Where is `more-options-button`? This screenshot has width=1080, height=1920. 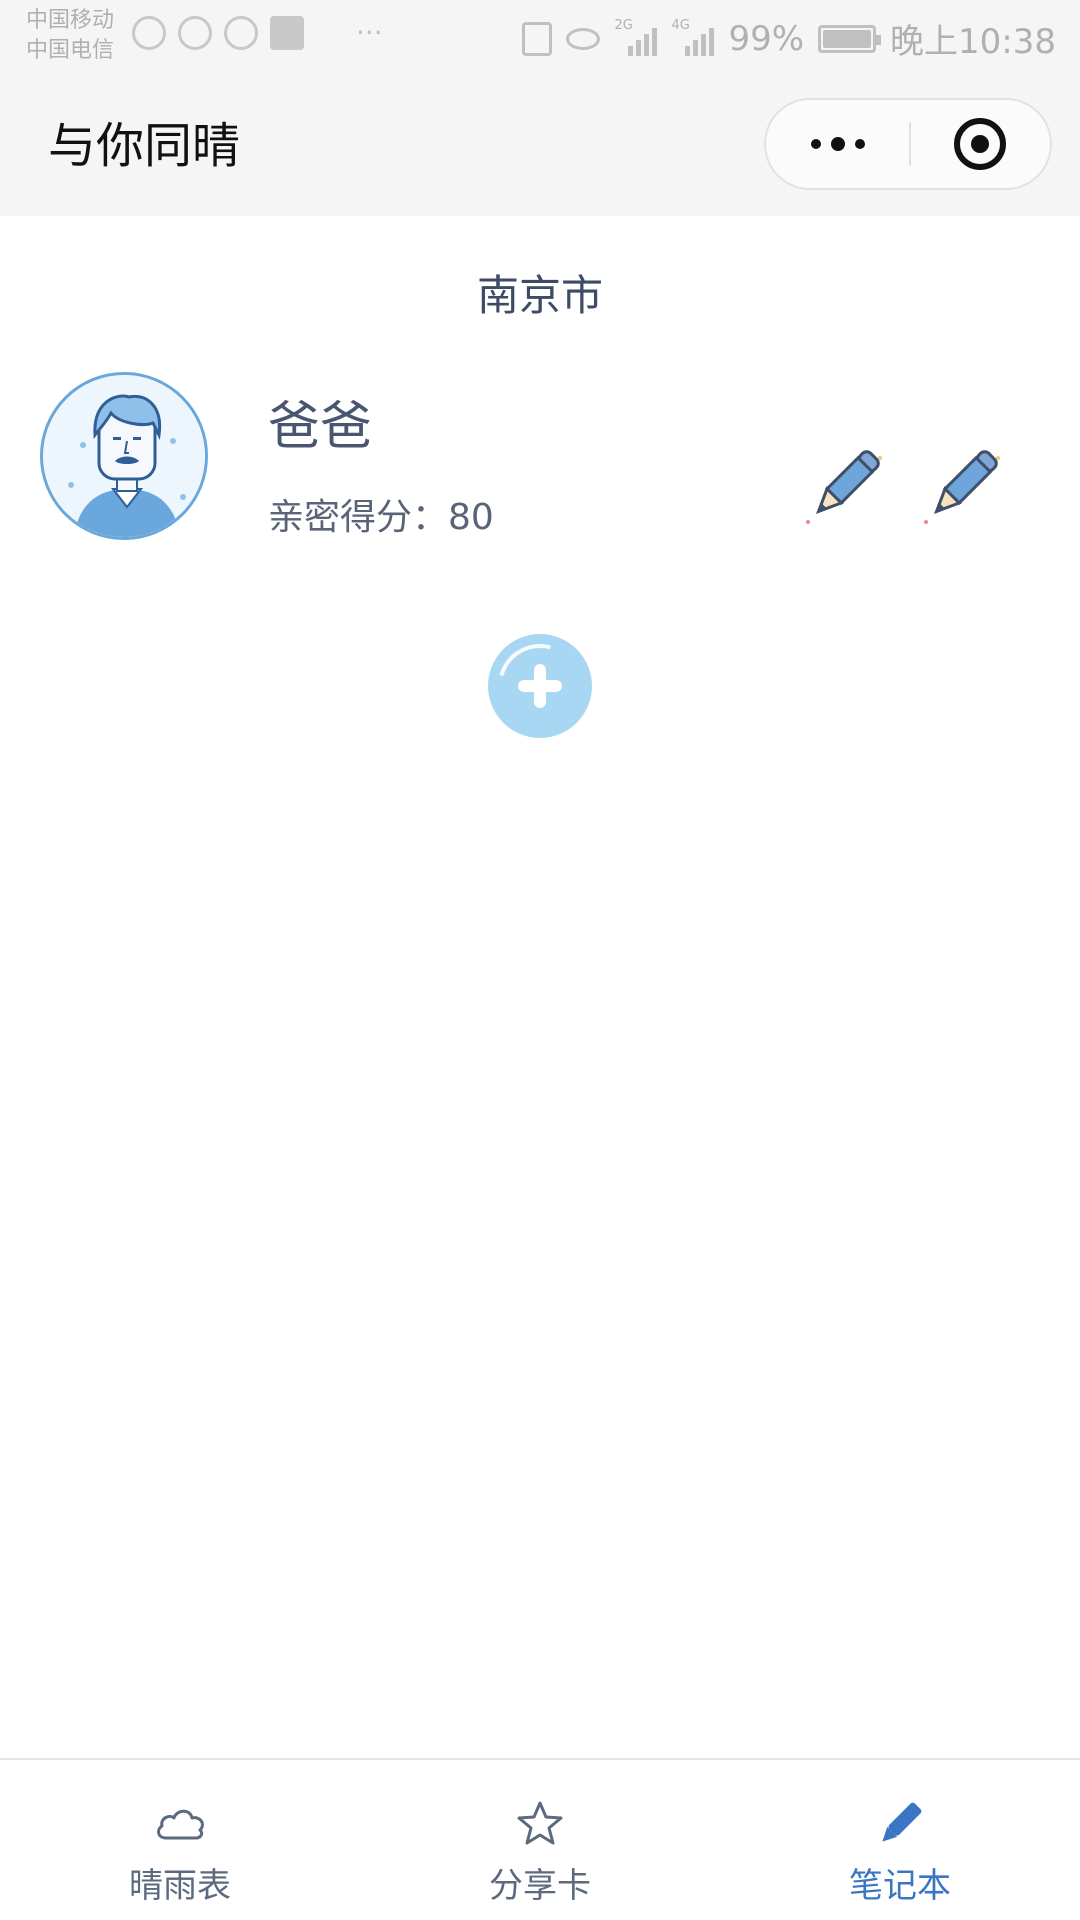
more-options-button is located at coordinates (837, 144).